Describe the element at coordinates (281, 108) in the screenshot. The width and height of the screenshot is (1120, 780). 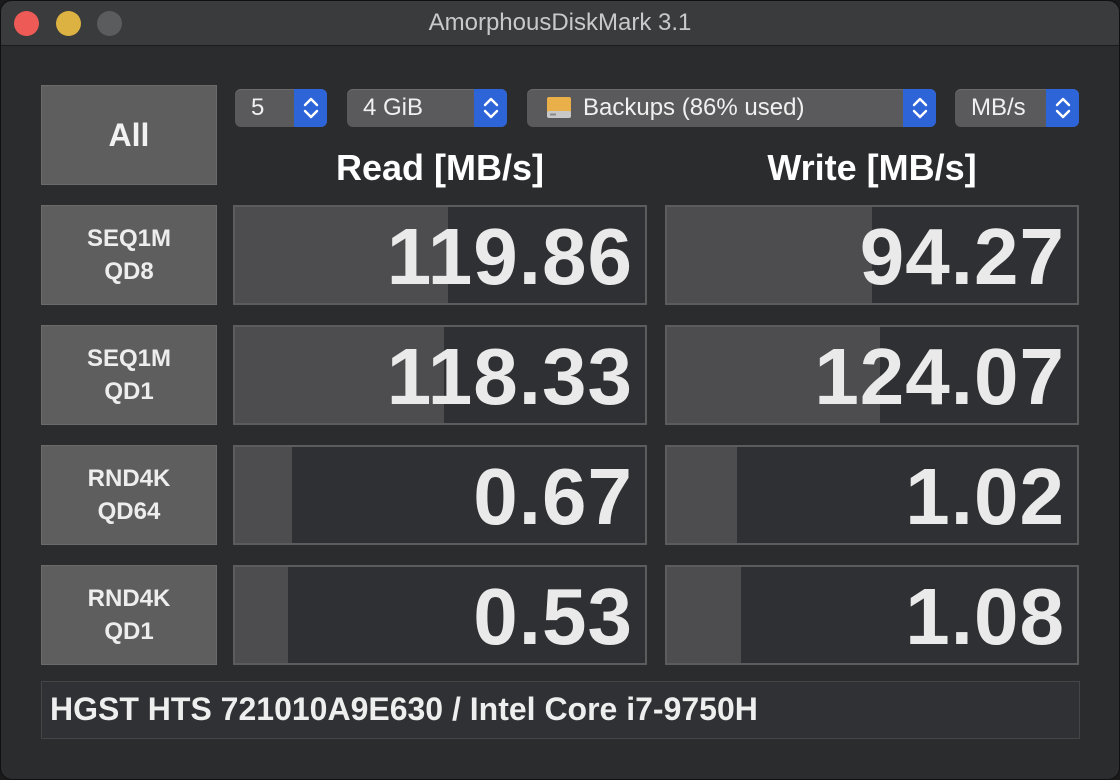
I see `test-count-select: 5` at that location.